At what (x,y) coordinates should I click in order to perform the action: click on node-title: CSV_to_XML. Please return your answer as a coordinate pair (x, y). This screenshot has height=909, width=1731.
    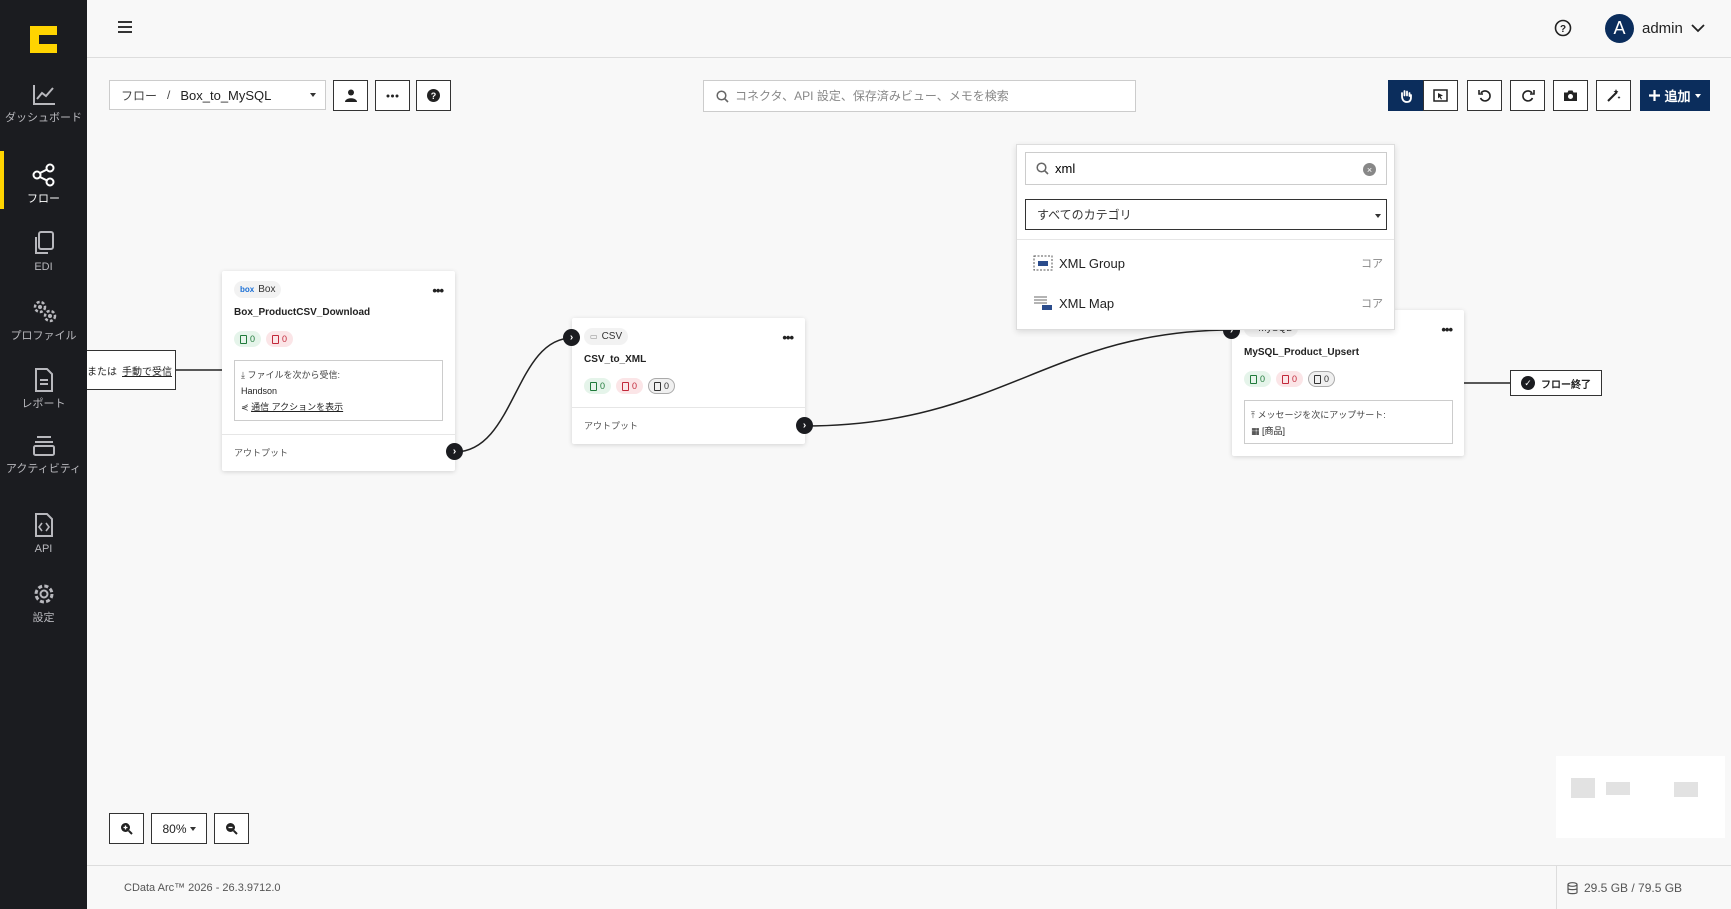
    Looking at the image, I should click on (615, 359).